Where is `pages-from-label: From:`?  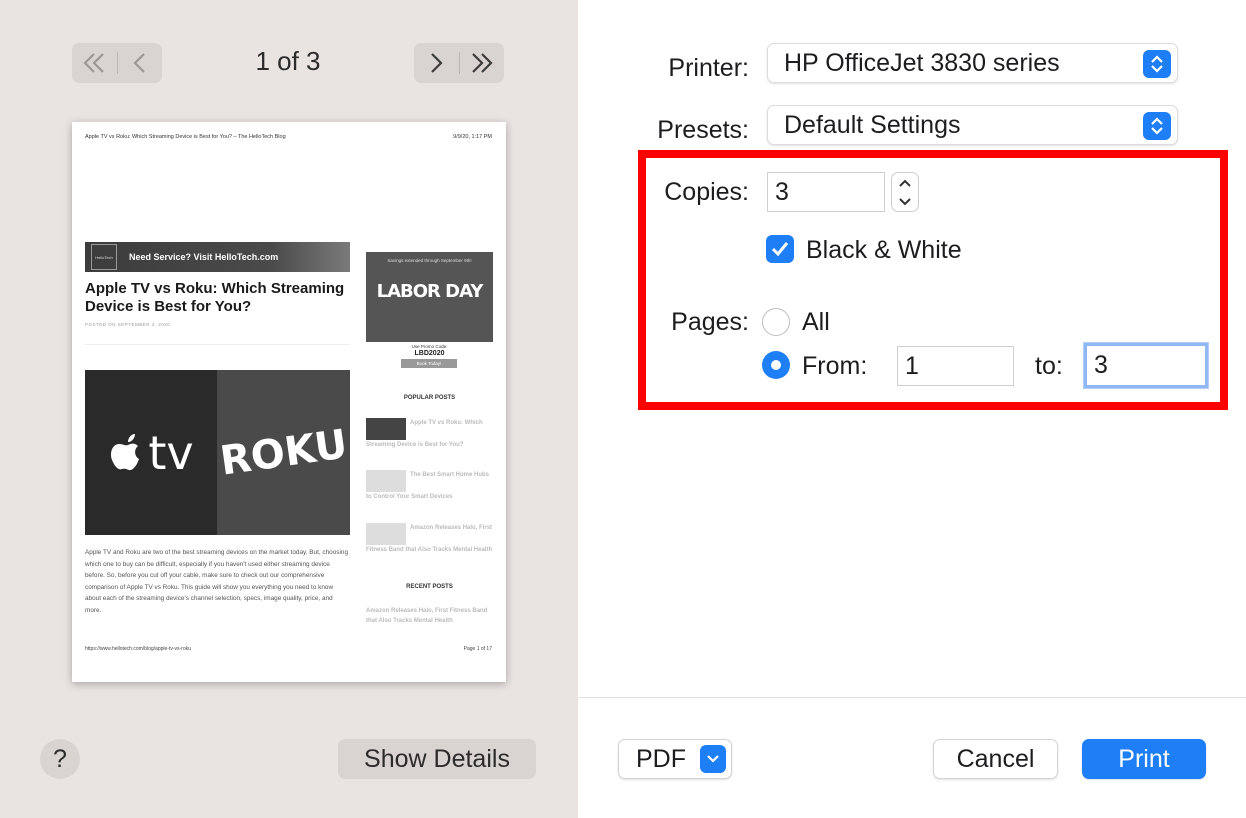
pages-from-label: From: is located at coordinates (834, 366).